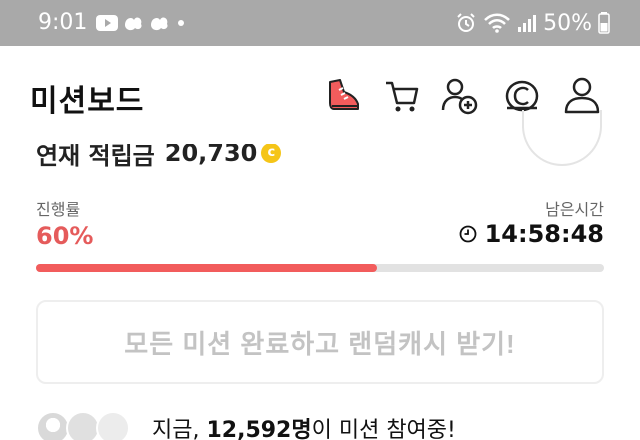 This screenshot has height=440, width=640. What do you see at coordinates (562, 138) in the screenshot?
I see `decorative-arc` at bounding box center [562, 138].